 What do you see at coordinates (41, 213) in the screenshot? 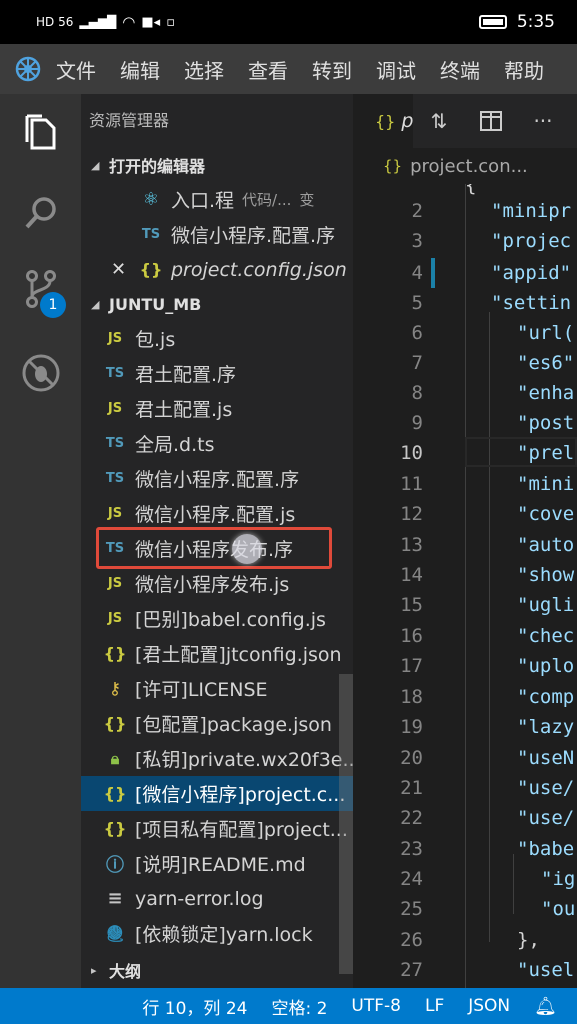
I see `search-icon` at bounding box center [41, 213].